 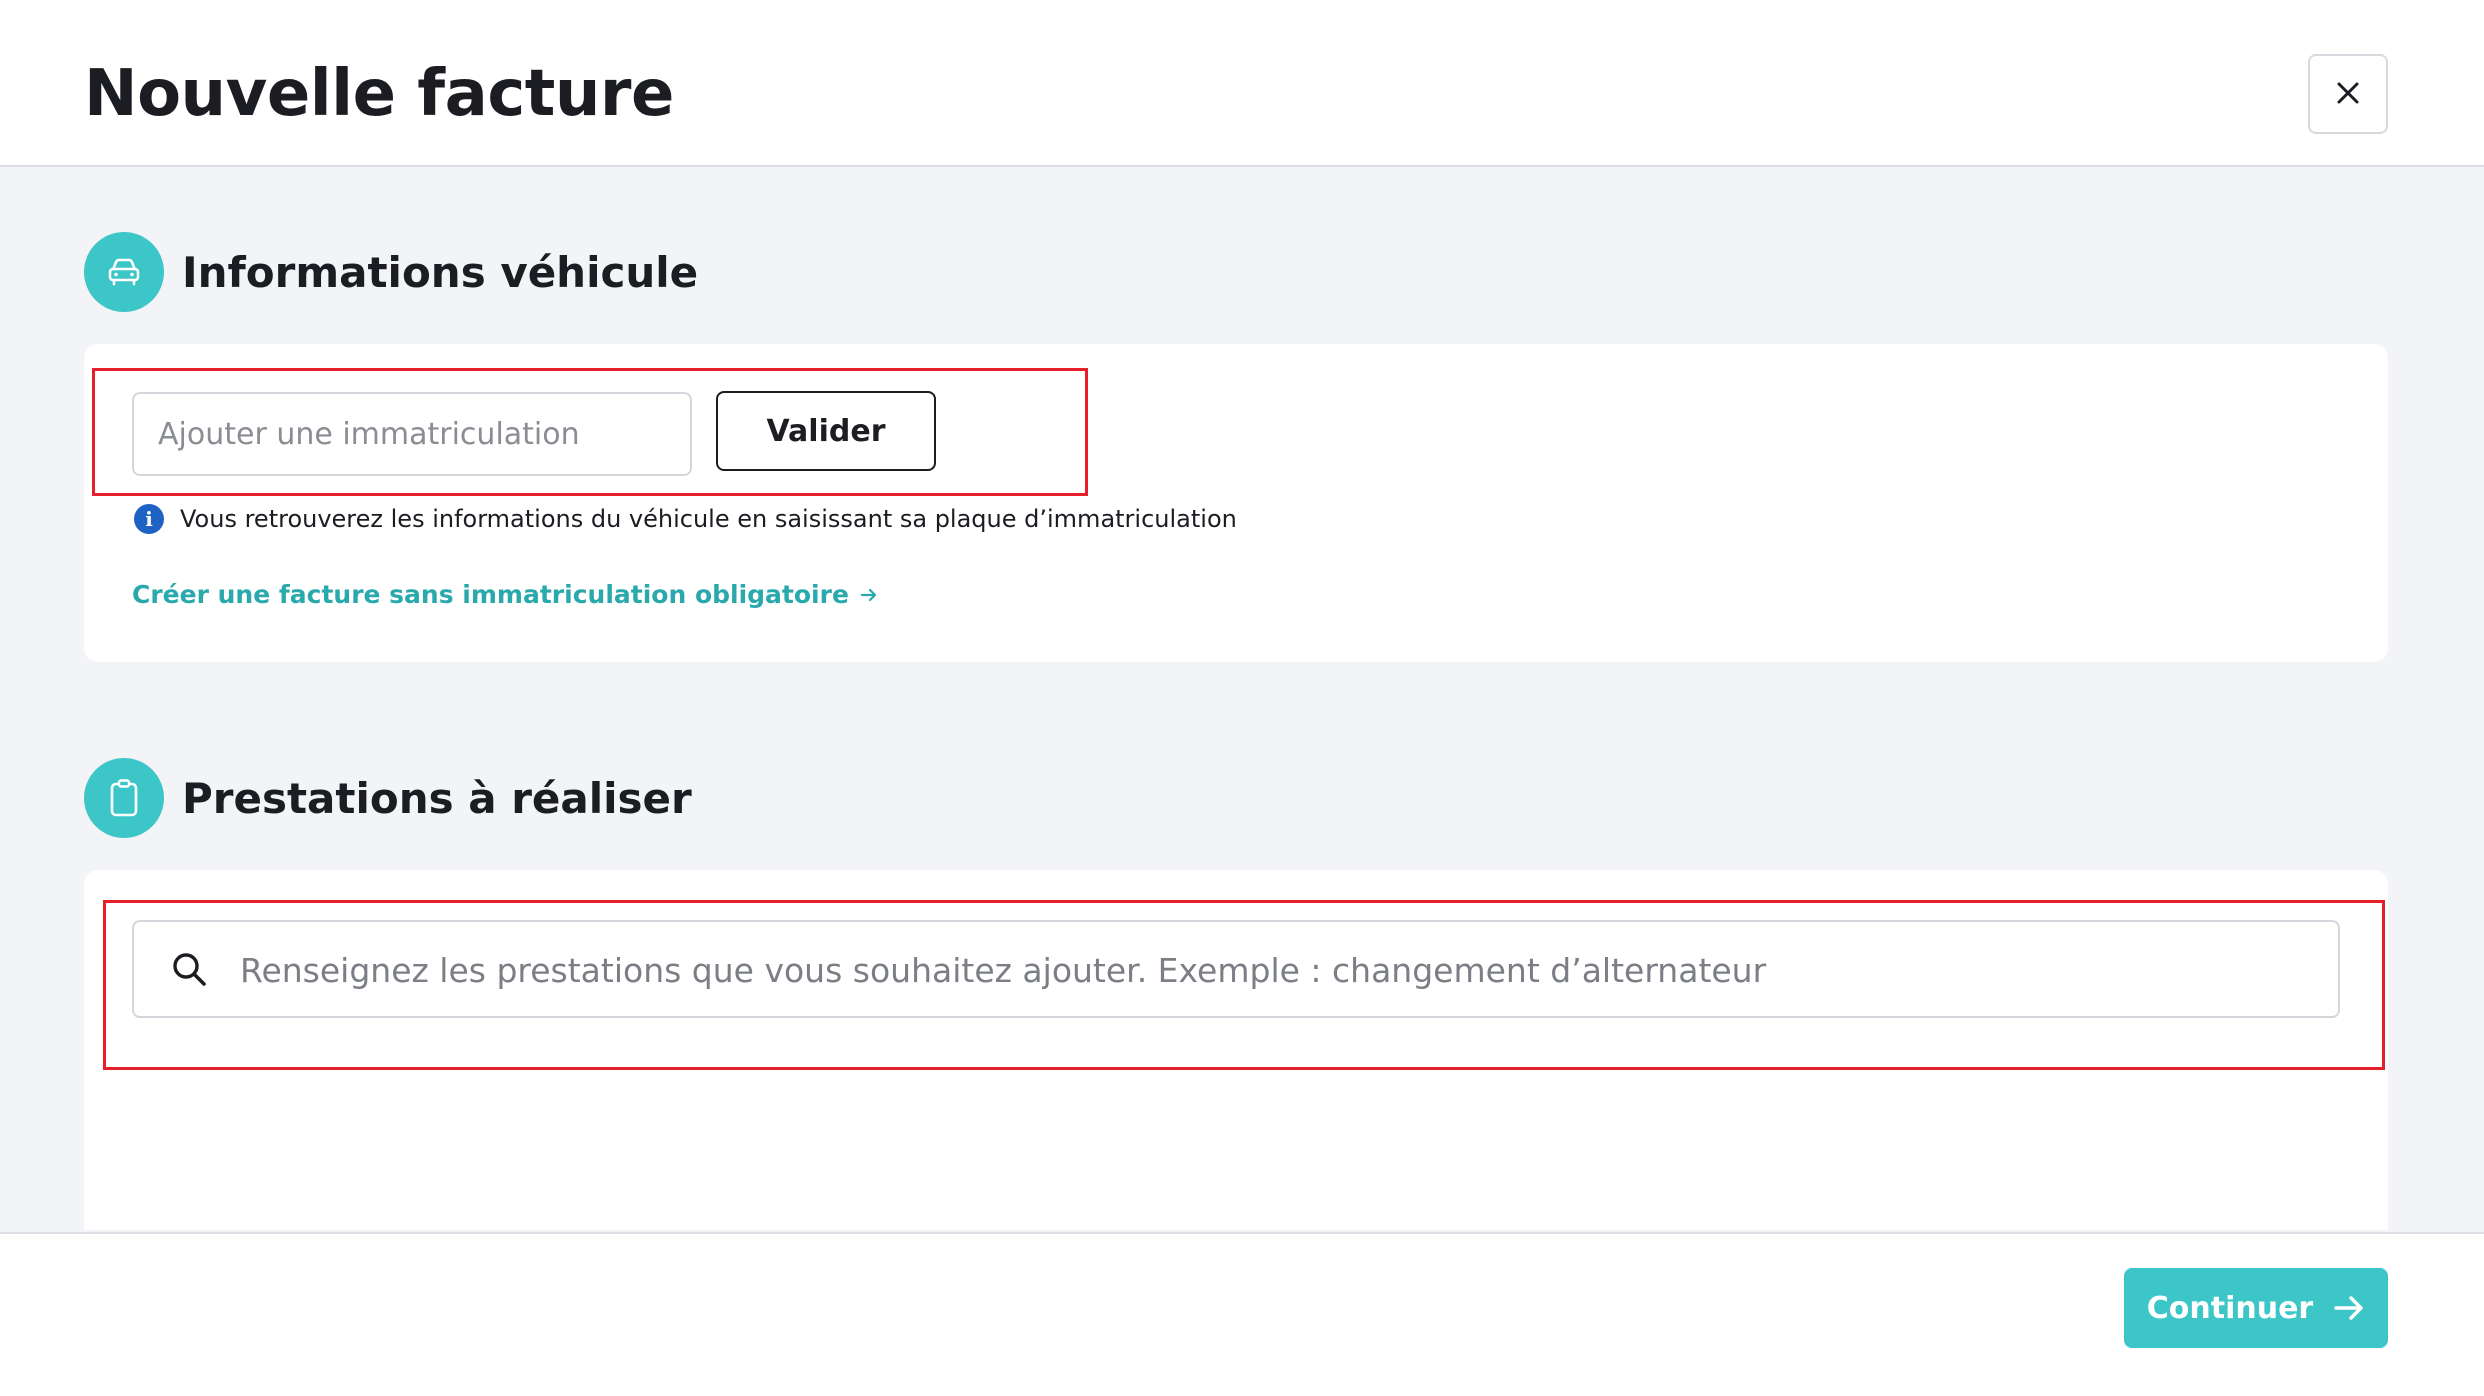 I want to click on close-button, so click(x=2348, y=94).